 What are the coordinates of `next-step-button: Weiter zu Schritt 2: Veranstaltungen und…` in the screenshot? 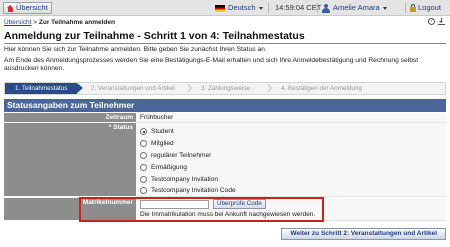 It's located at (363, 234).